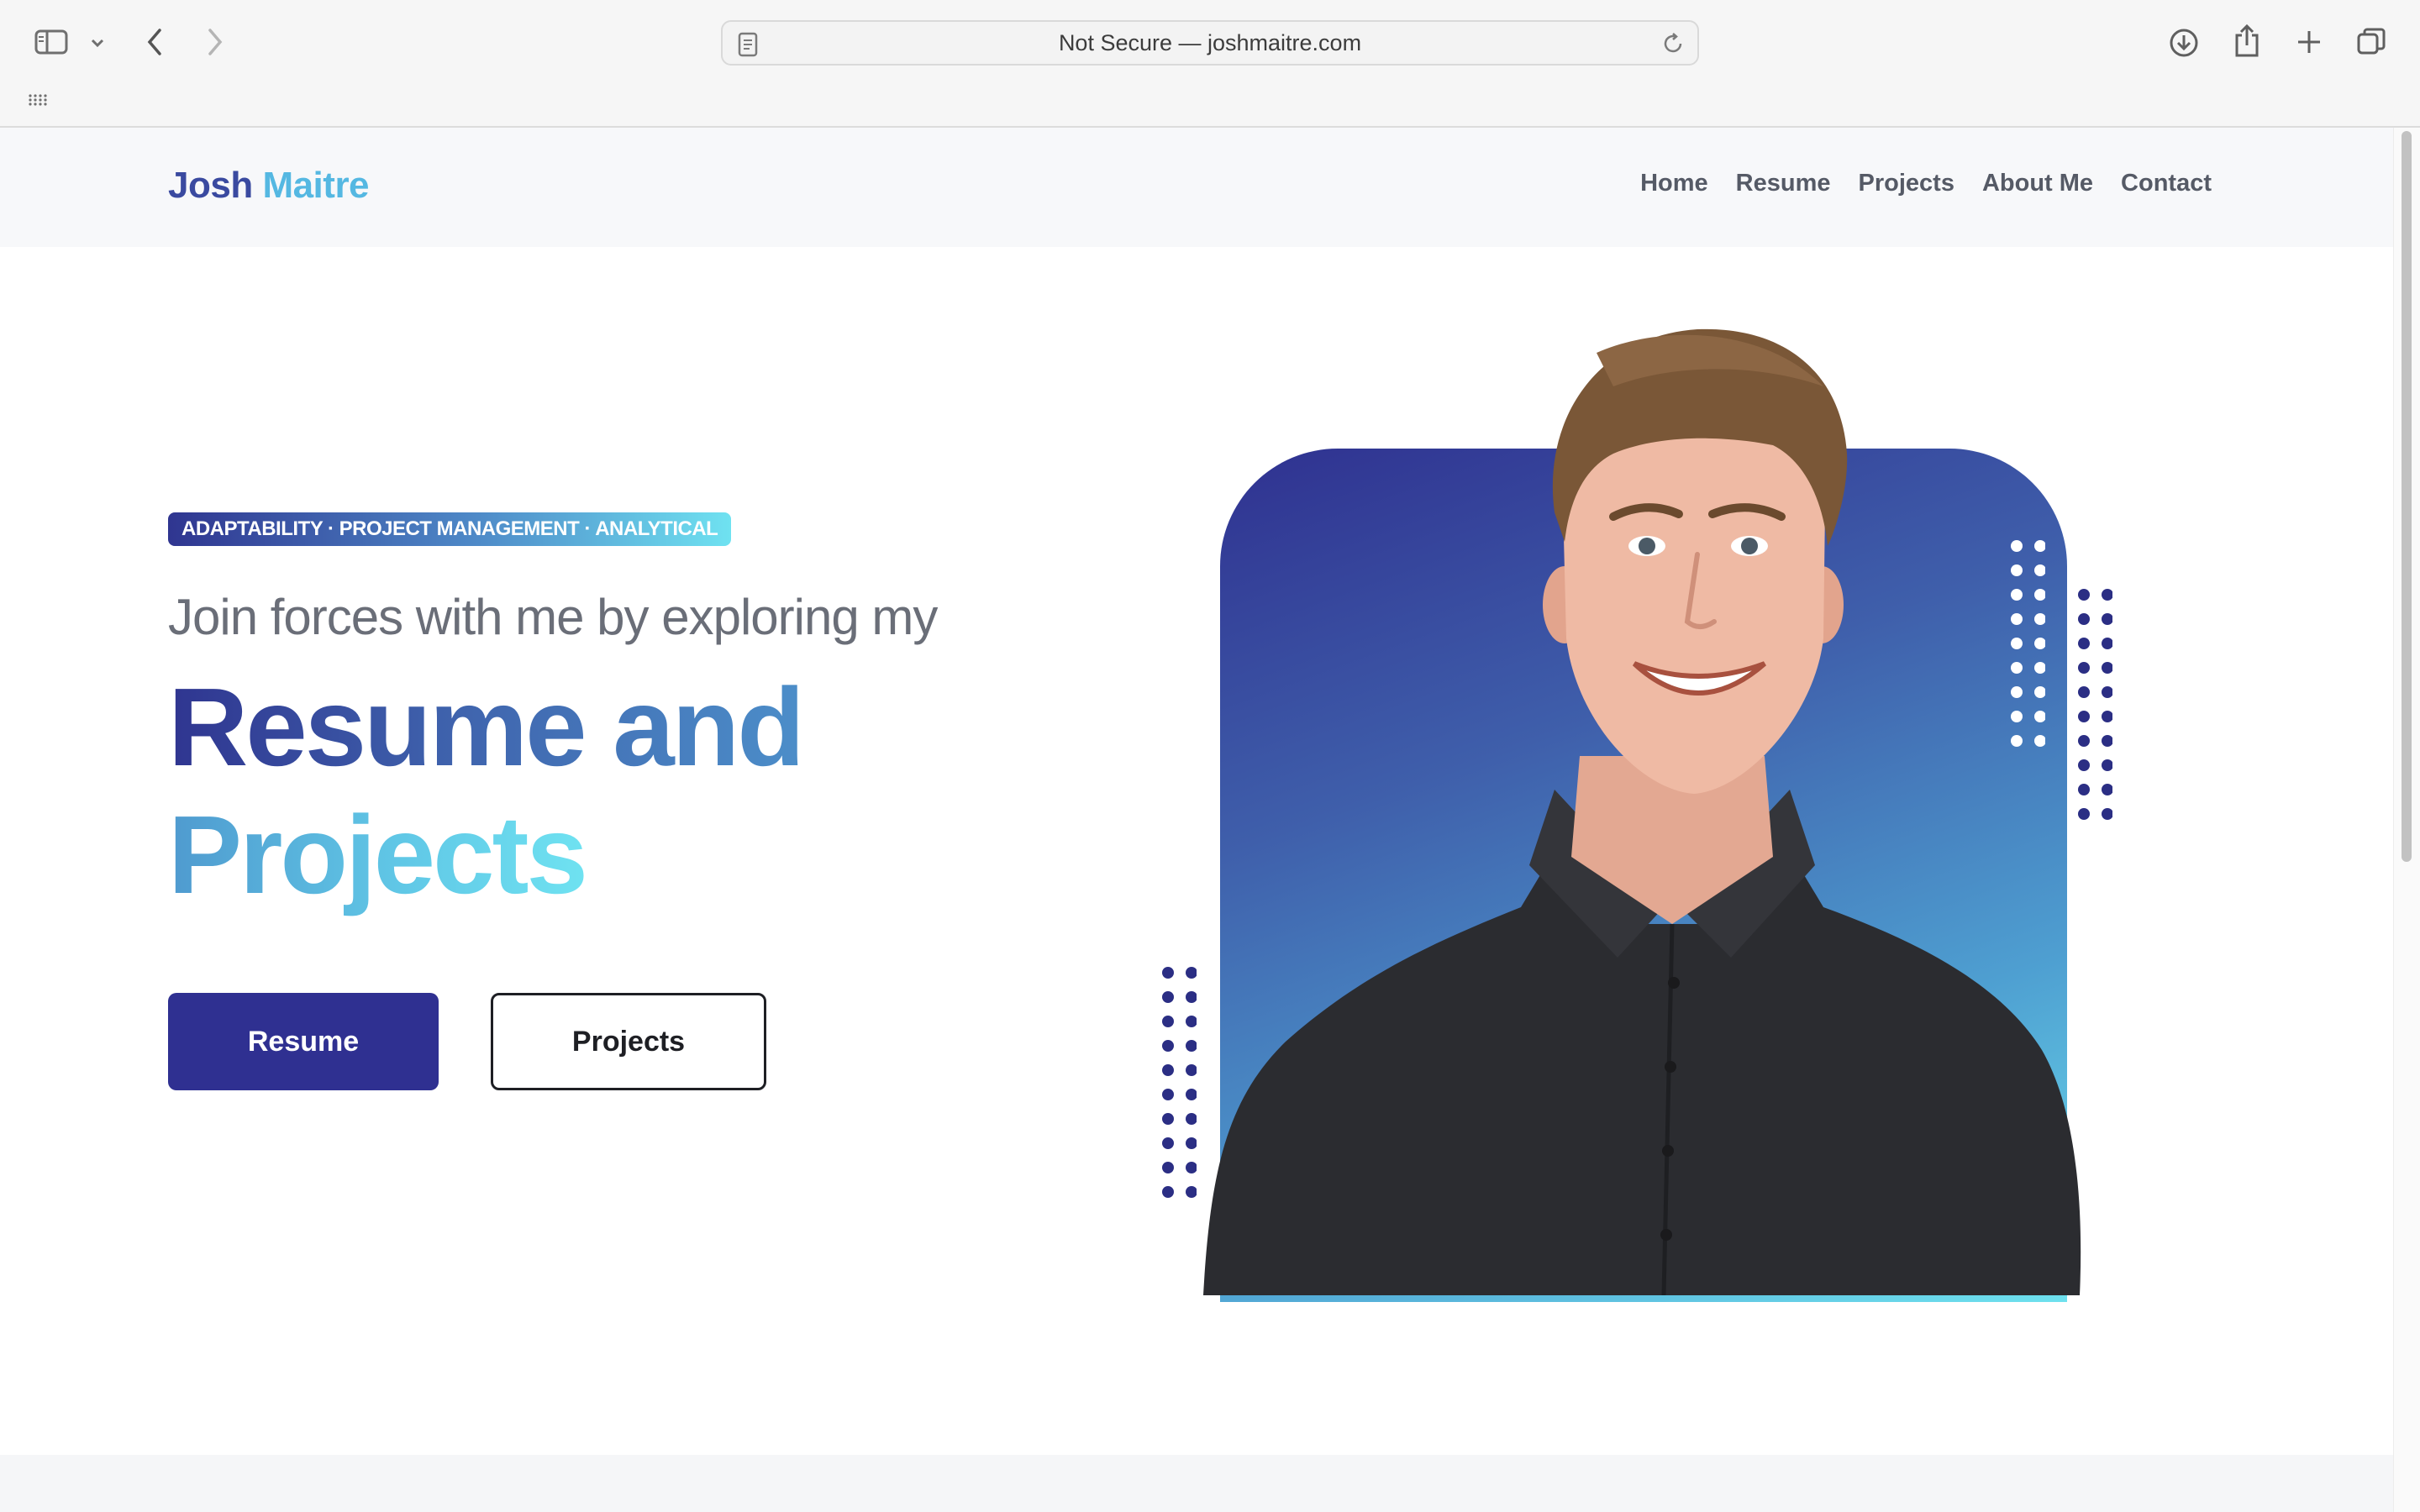 This screenshot has width=2420, height=1512. Describe the element at coordinates (210, 185) in the screenshot. I see `logo-first-name: Josh` at that location.